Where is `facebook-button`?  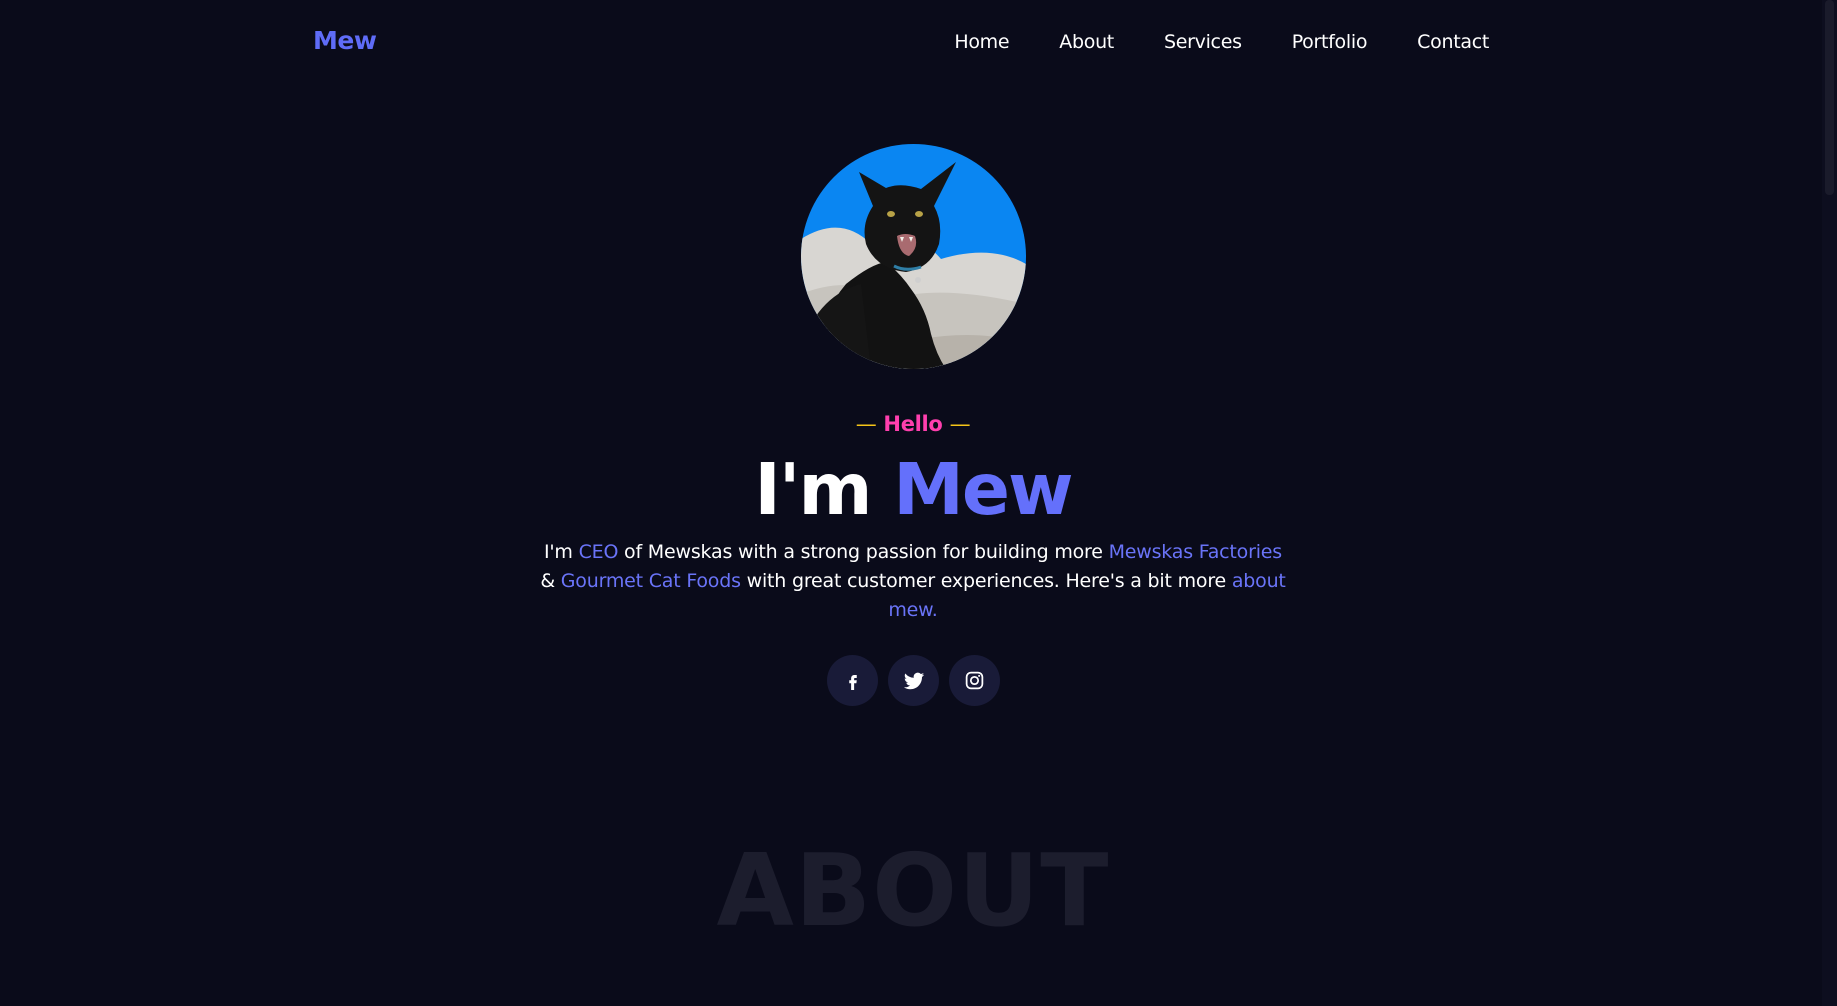 facebook-button is located at coordinates (852, 680).